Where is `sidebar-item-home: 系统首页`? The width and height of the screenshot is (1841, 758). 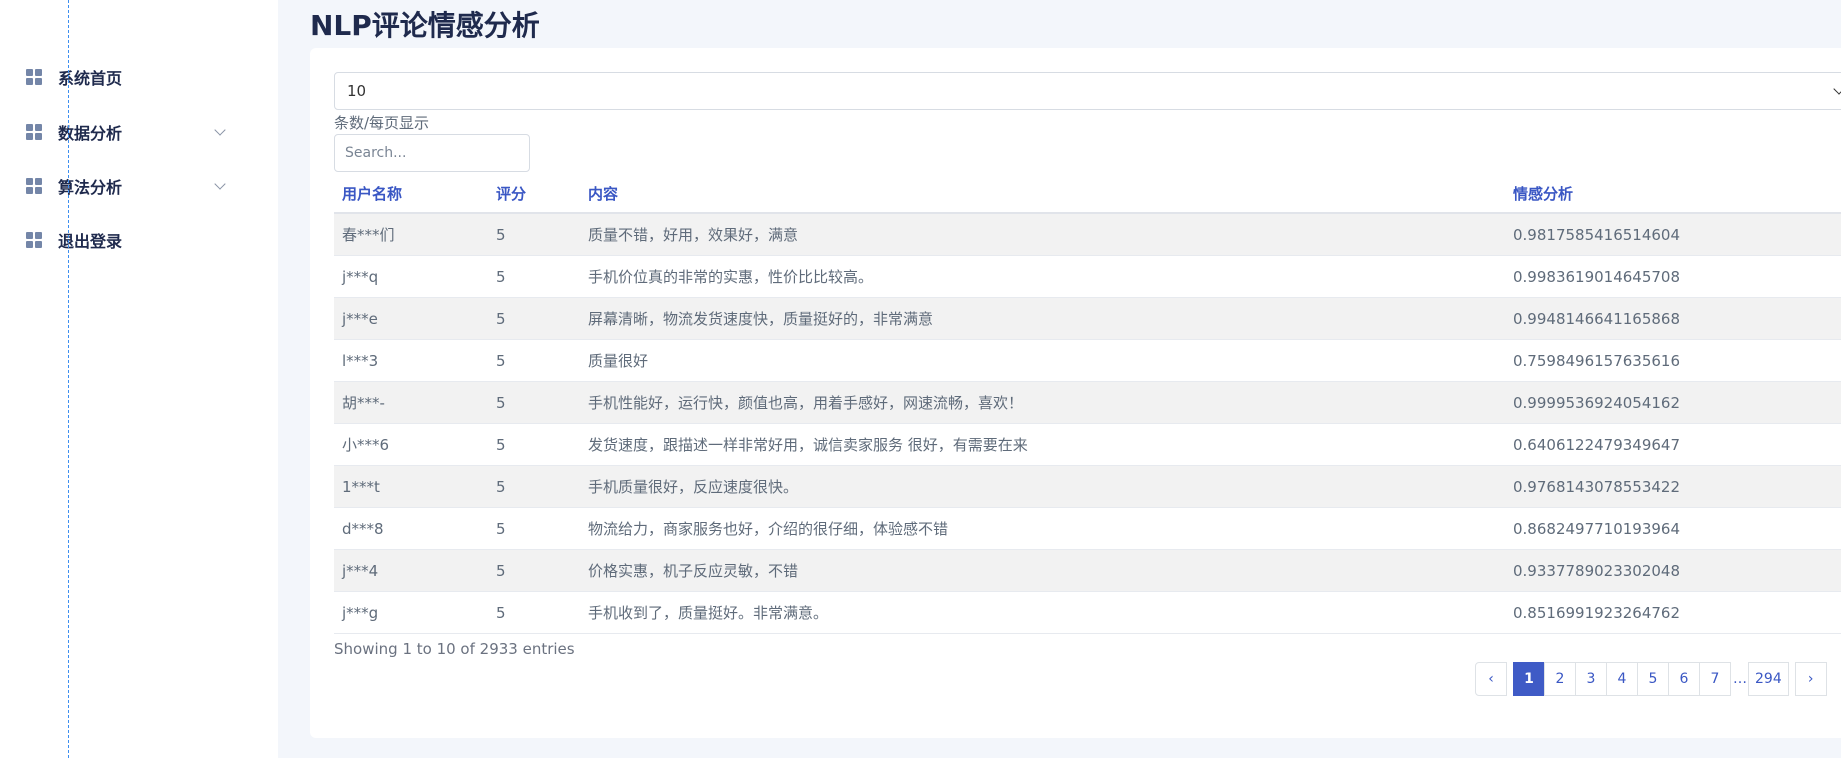
sidebar-item-home: 系统首页 is located at coordinates (131, 77).